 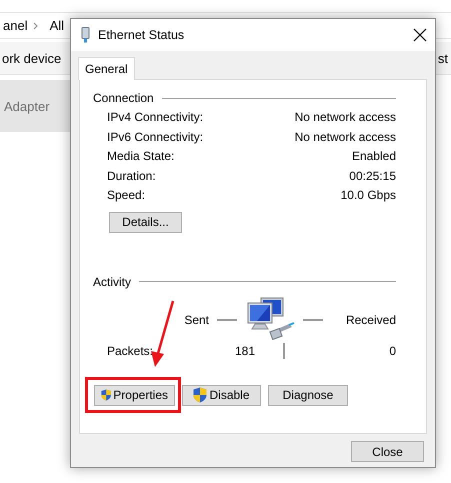 I want to click on action-button: Diagnose, so click(x=308, y=395).